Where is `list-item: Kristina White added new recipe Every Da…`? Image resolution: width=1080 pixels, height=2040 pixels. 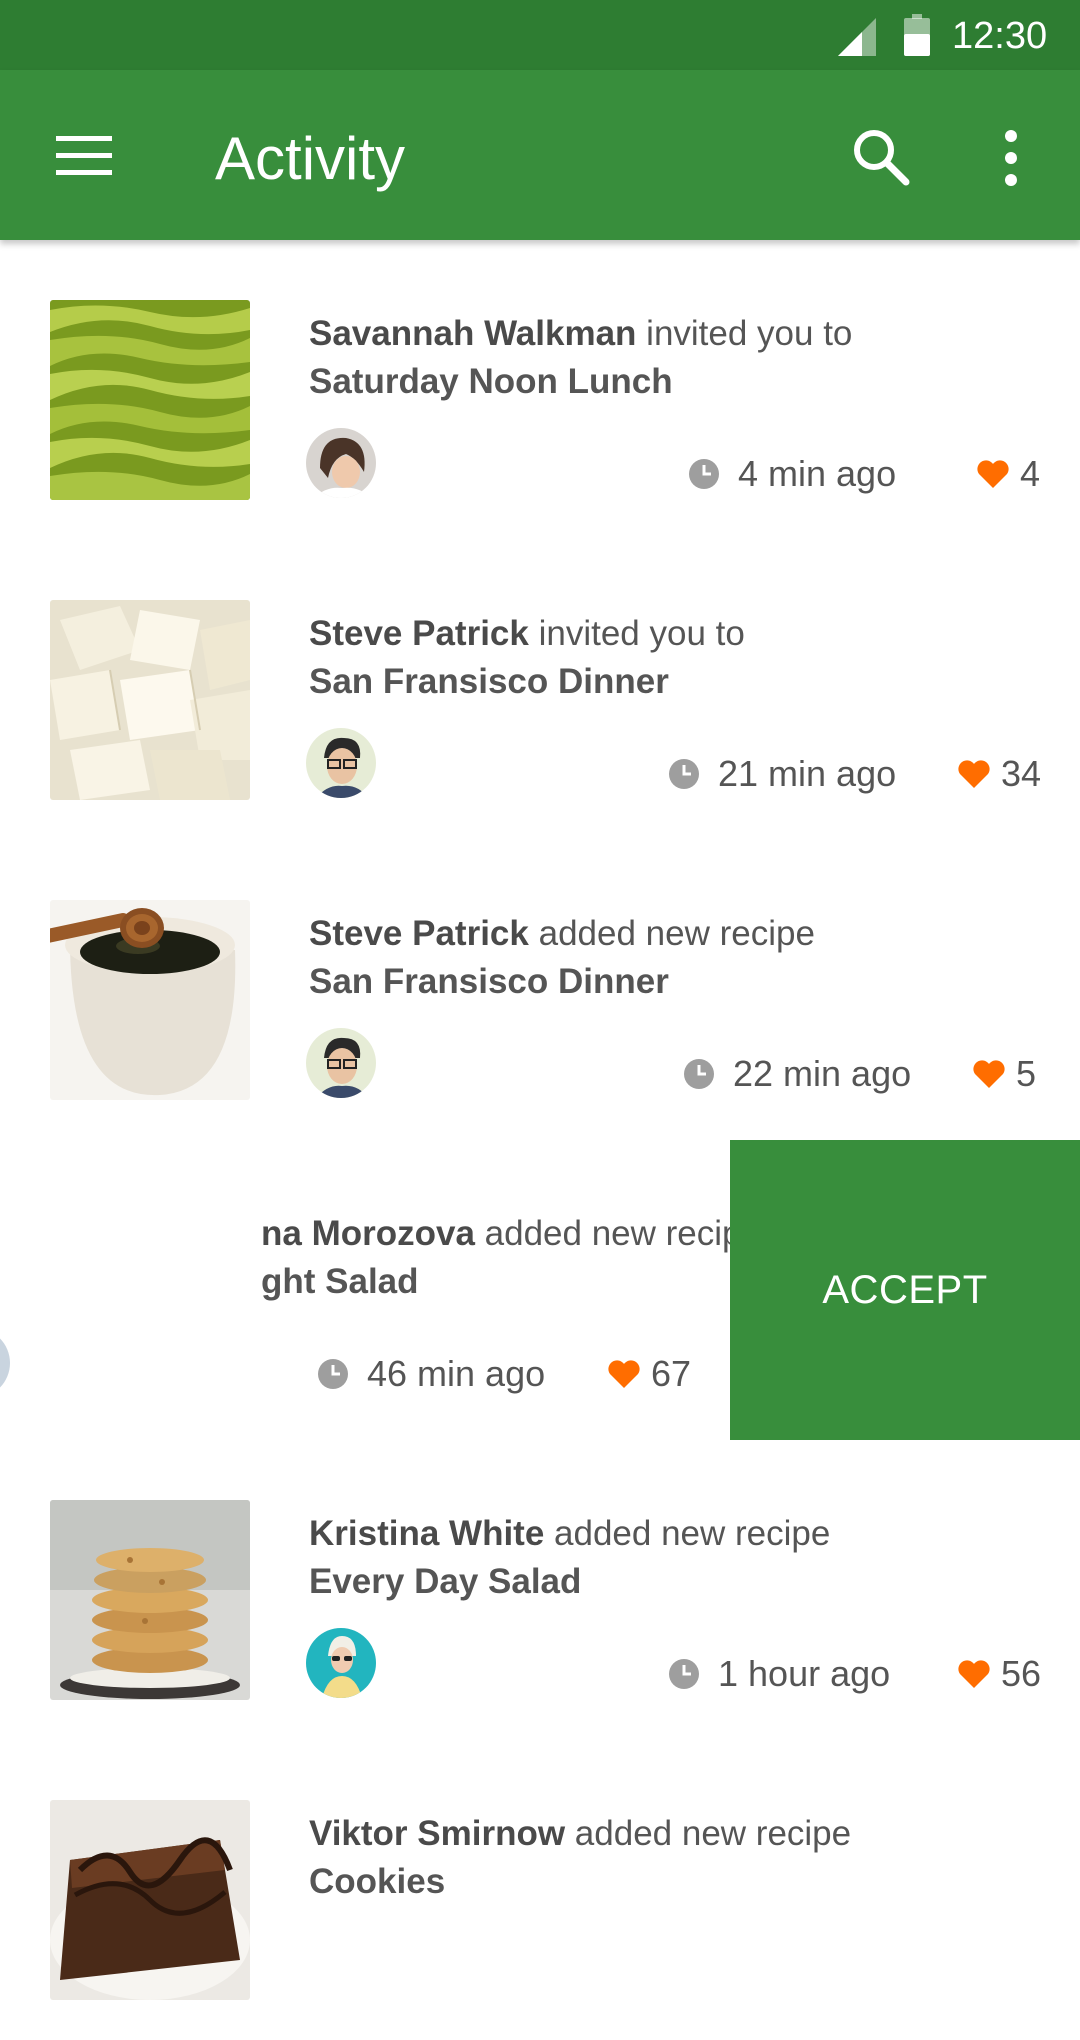 list-item: Kristina White added new recipe Every Da… is located at coordinates (540, 1591).